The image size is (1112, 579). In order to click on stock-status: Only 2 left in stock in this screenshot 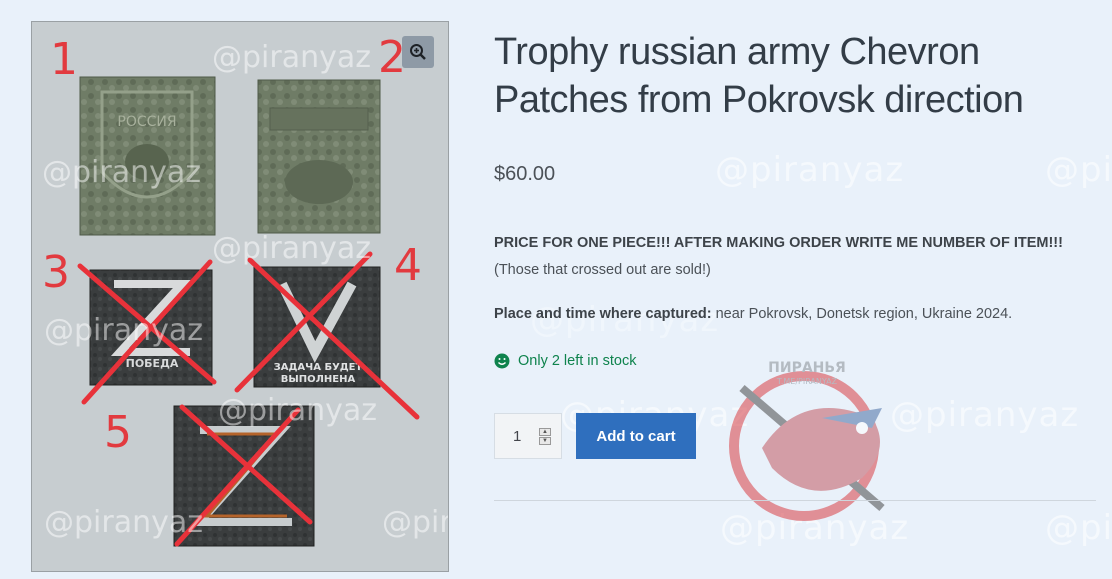, I will do `click(565, 361)`.